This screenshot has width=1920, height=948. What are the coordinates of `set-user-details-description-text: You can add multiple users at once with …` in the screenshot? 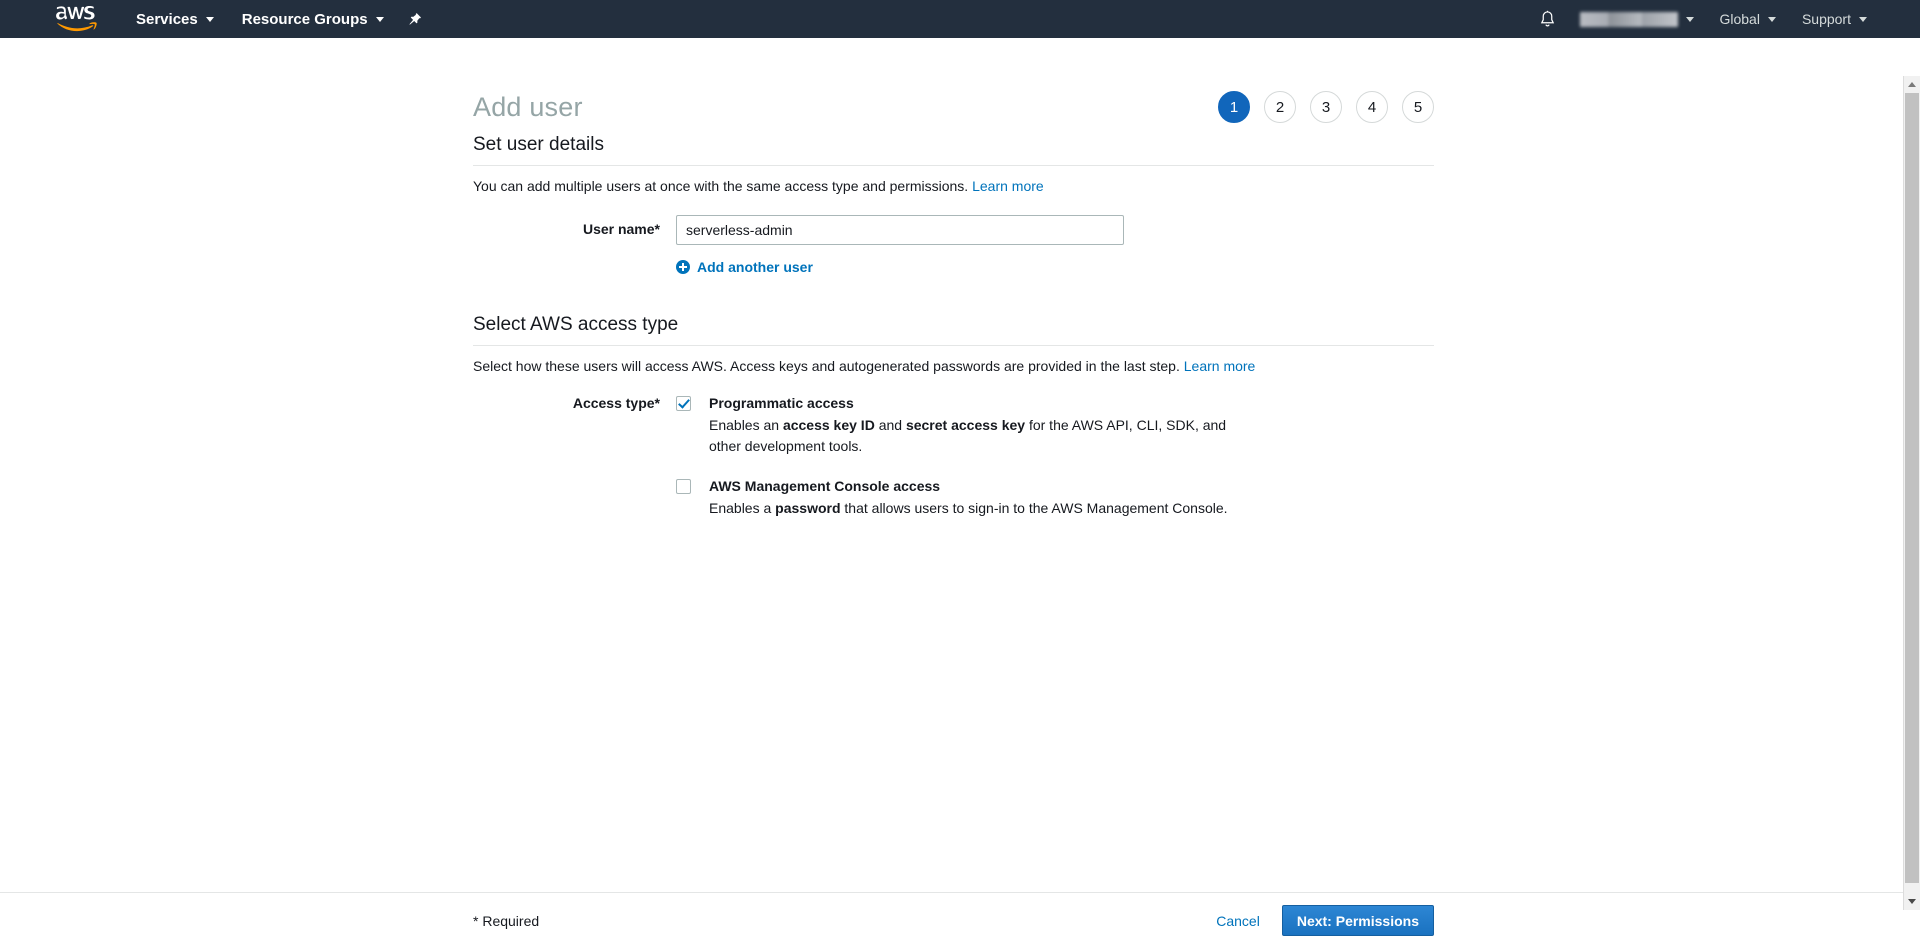 It's located at (721, 186).